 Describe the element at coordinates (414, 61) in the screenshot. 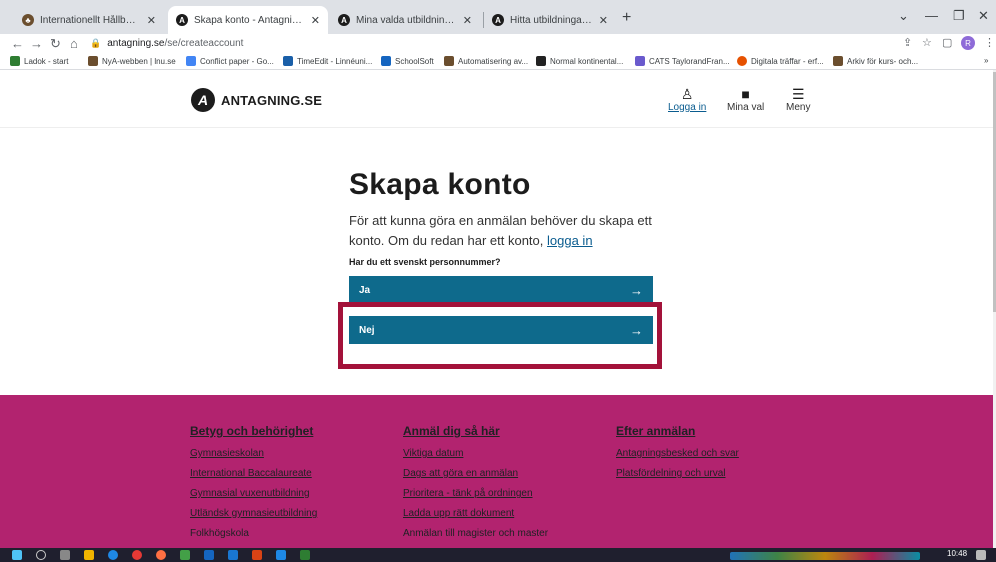

I see `bookmark-label: SchoolSoft` at that location.